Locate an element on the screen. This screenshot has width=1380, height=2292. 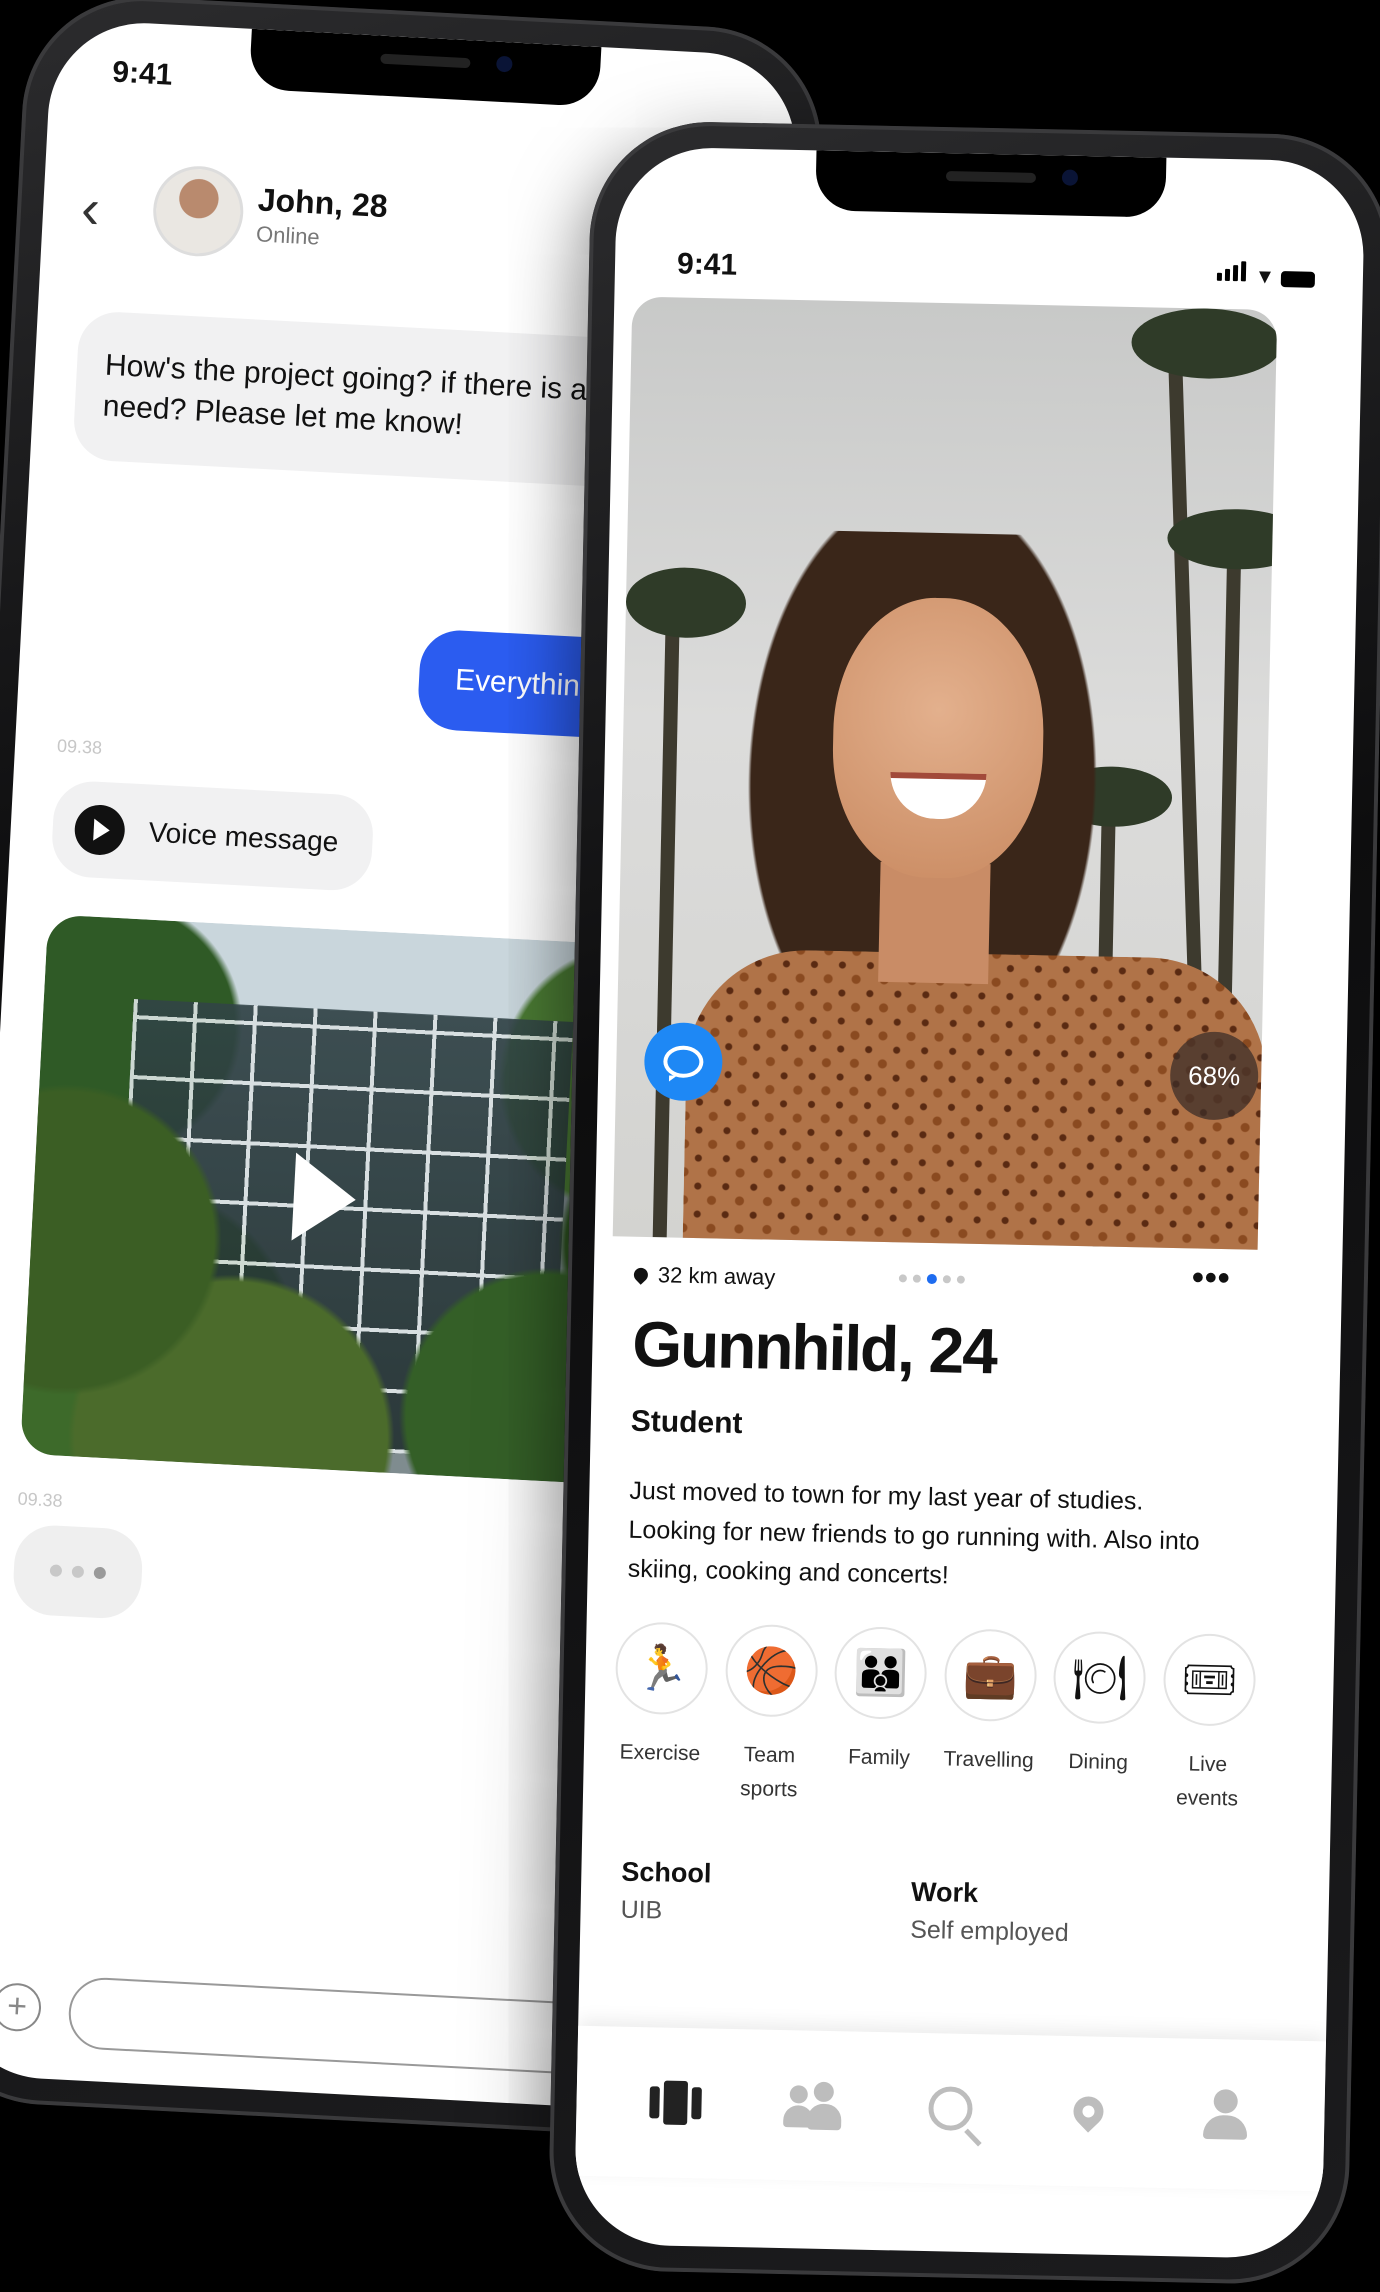
family-icon: 👪 is located at coordinates (880, 1673).